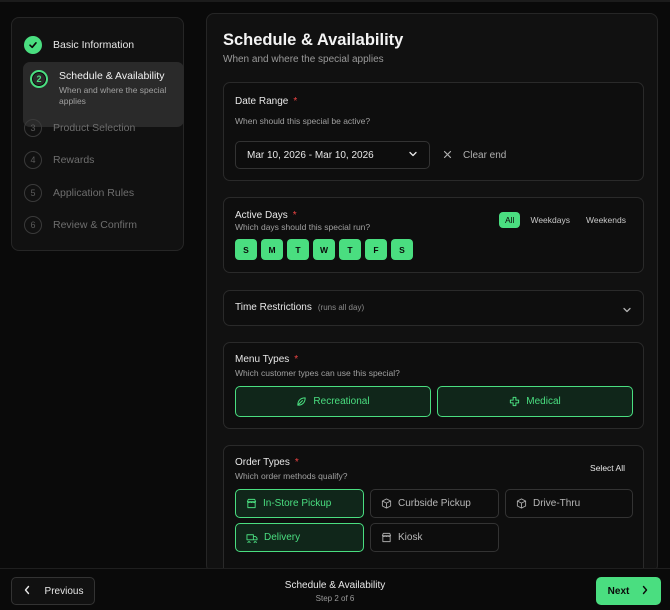 The height and width of the screenshot is (610, 670). Describe the element at coordinates (33, 193) in the screenshot. I see `step-number: 5` at that location.